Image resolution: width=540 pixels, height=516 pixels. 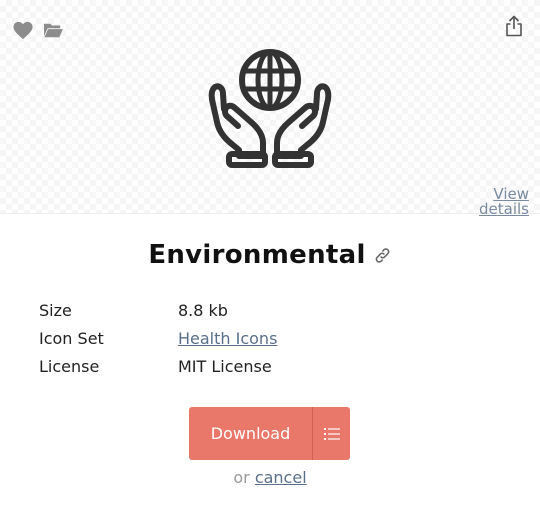 I want to click on link-icon, so click(x=382, y=255).